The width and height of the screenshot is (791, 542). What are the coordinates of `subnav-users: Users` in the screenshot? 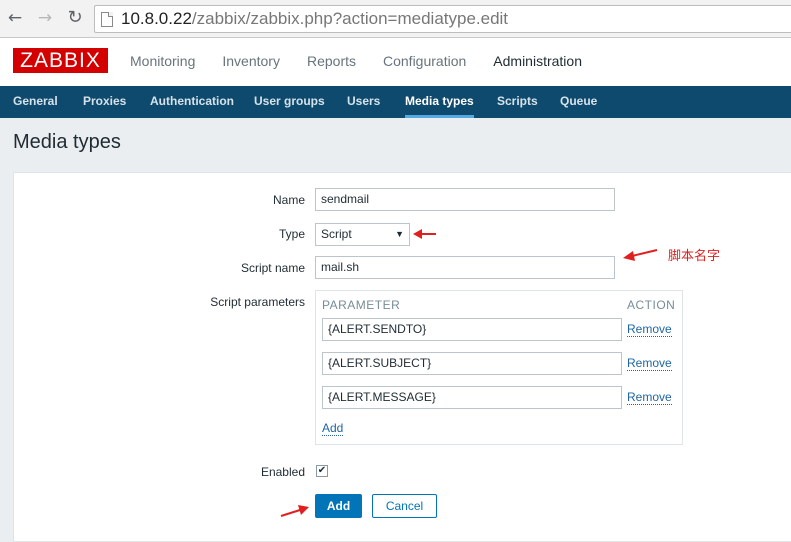 It's located at (363, 102).